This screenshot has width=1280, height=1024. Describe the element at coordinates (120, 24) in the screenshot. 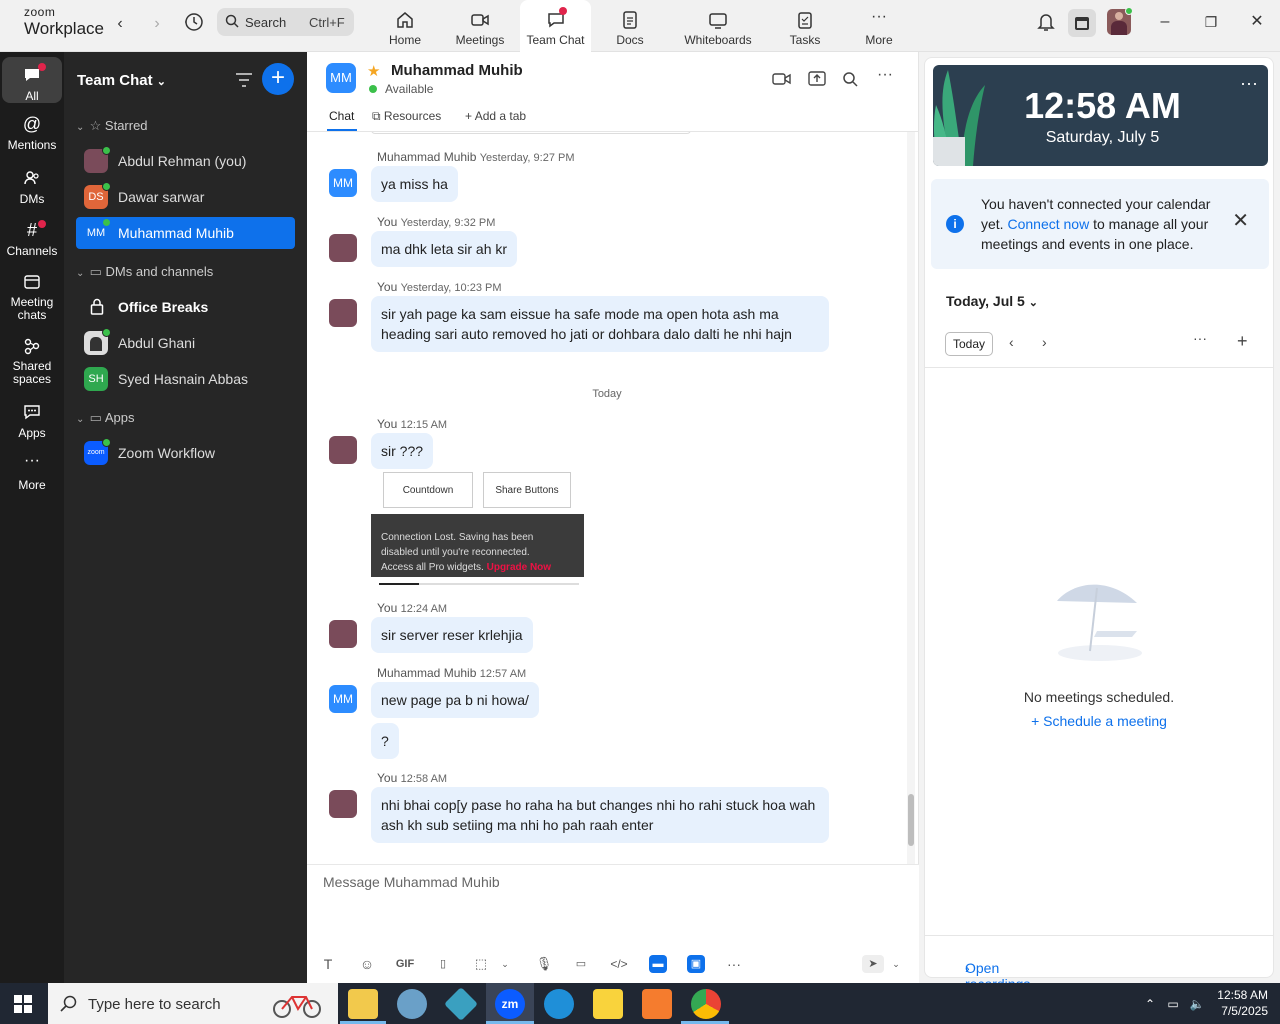

I see `back-arrow-icon: ‹` at that location.